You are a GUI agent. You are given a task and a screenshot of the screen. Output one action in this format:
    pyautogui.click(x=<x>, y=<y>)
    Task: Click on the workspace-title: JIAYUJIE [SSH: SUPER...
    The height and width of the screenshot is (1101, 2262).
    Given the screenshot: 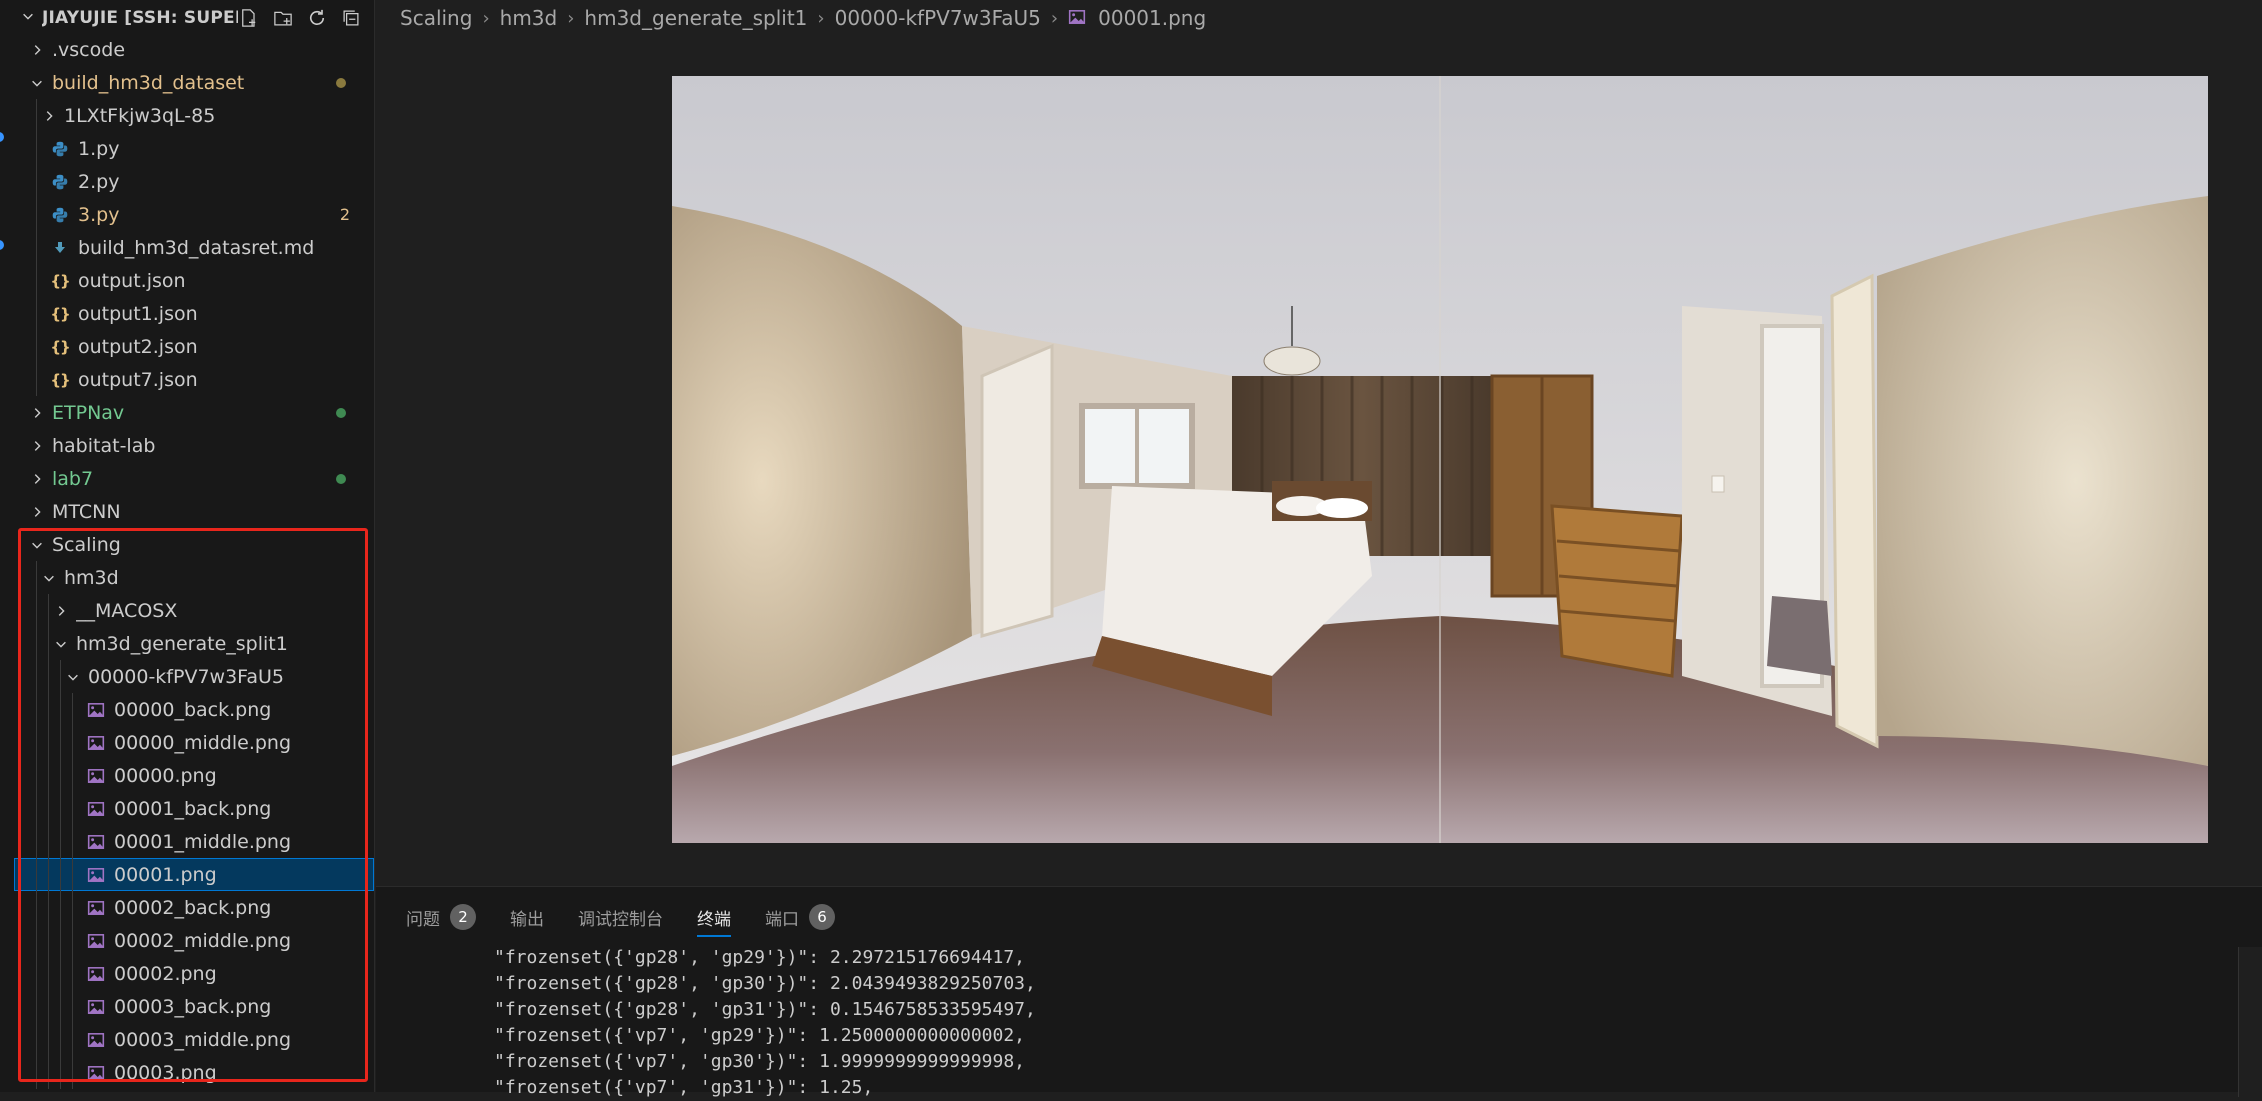 What is the action you would take?
    pyautogui.click(x=140, y=18)
    